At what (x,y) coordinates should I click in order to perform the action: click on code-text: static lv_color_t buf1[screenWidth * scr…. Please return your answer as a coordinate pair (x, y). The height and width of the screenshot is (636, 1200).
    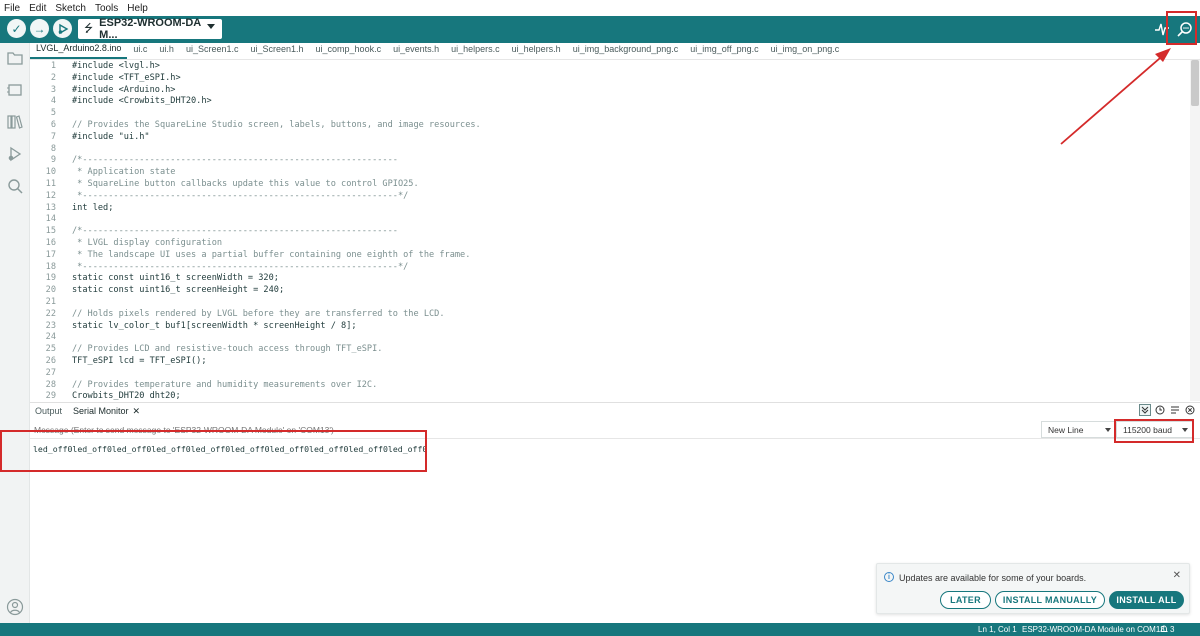
    Looking at the image, I should click on (214, 325).